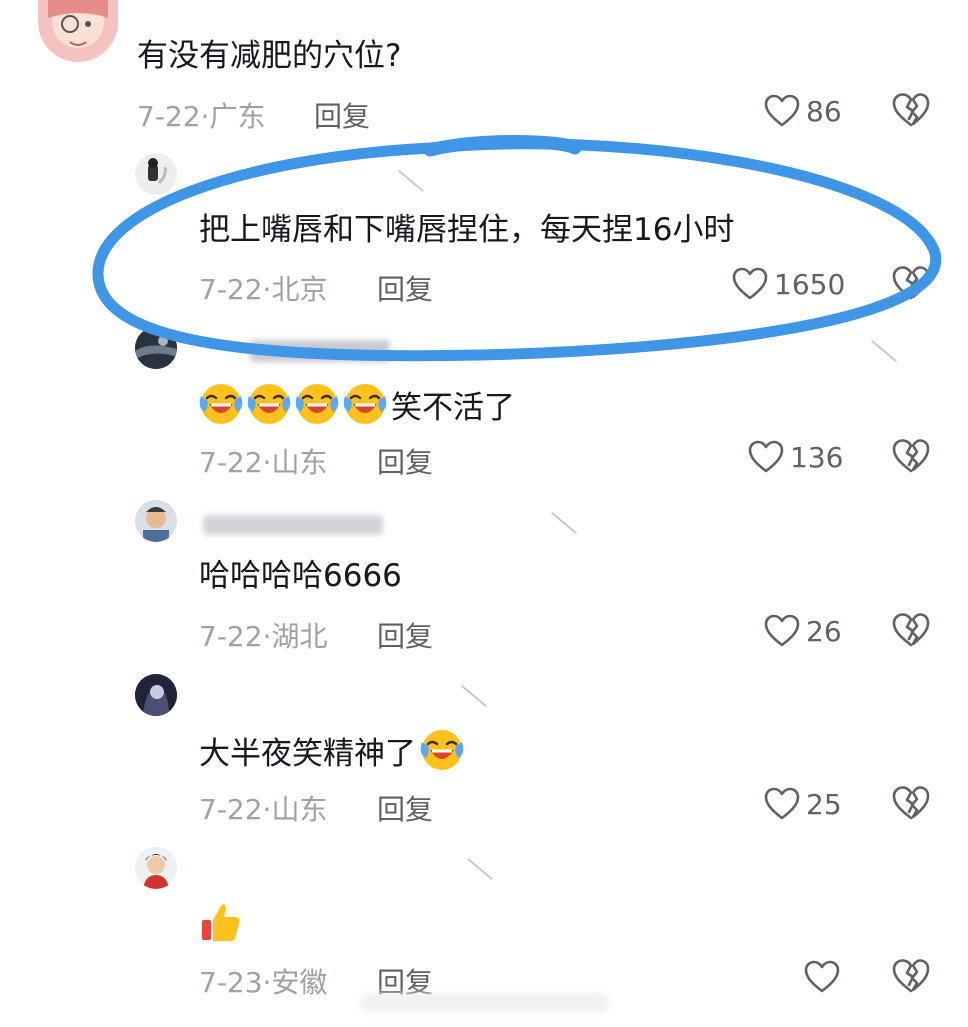  I want to click on like-button: 26, so click(803, 631).